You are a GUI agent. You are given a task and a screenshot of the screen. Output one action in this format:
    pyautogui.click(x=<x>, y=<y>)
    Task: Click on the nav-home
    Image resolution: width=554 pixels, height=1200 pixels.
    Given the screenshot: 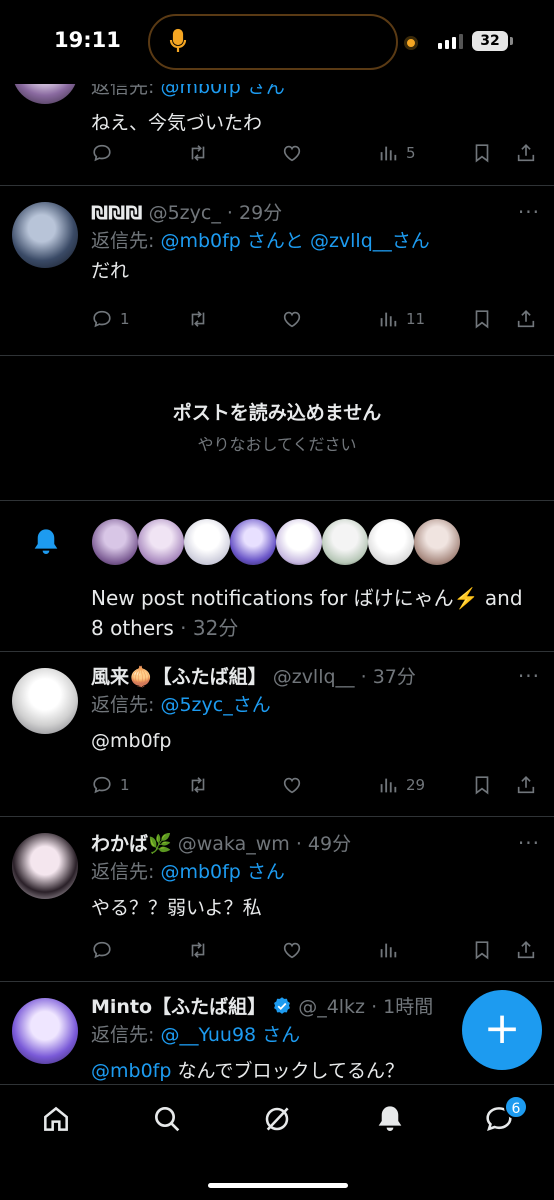 What is the action you would take?
    pyautogui.click(x=56, y=1119)
    